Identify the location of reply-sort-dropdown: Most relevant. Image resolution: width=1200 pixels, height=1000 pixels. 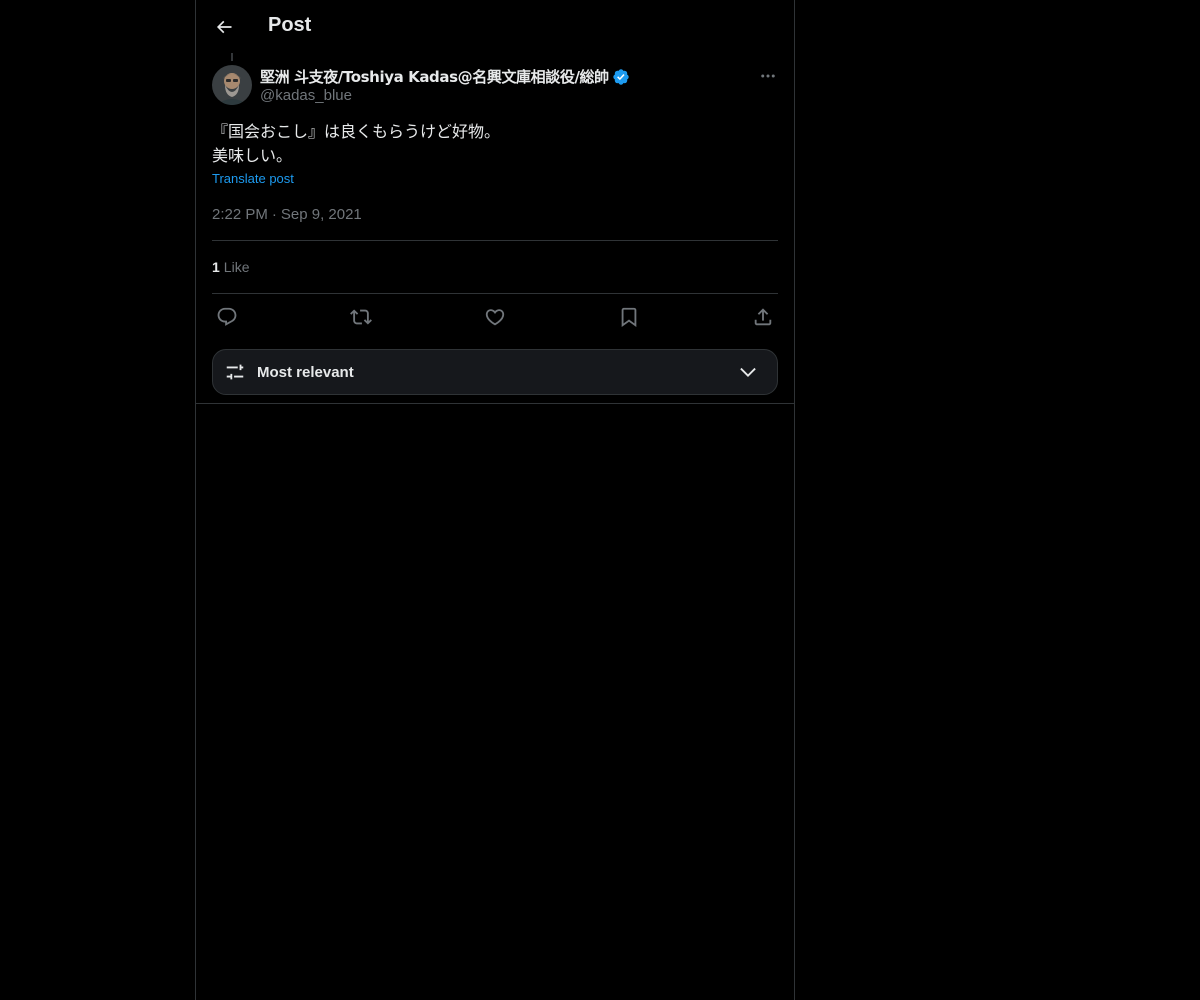
(495, 372).